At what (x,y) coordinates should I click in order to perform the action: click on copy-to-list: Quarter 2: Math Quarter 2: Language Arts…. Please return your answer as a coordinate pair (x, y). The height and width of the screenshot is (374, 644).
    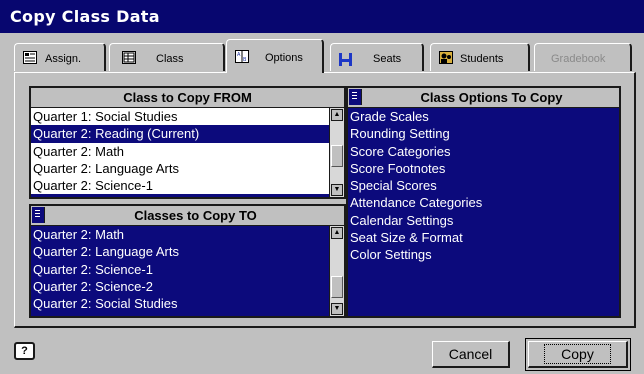
    Looking at the image, I should click on (180, 271).